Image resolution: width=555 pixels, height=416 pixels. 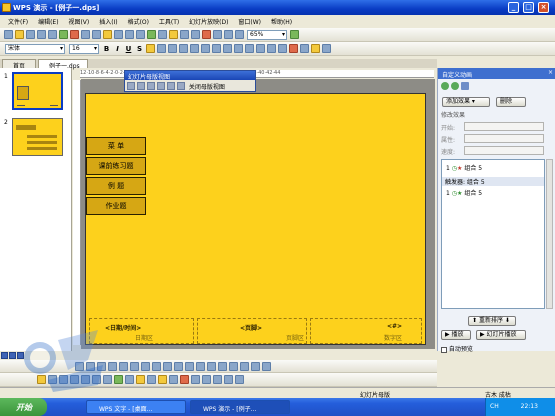 What do you see at coordinates (96, 34) in the screenshot?
I see `paste-icon` at bounding box center [96, 34].